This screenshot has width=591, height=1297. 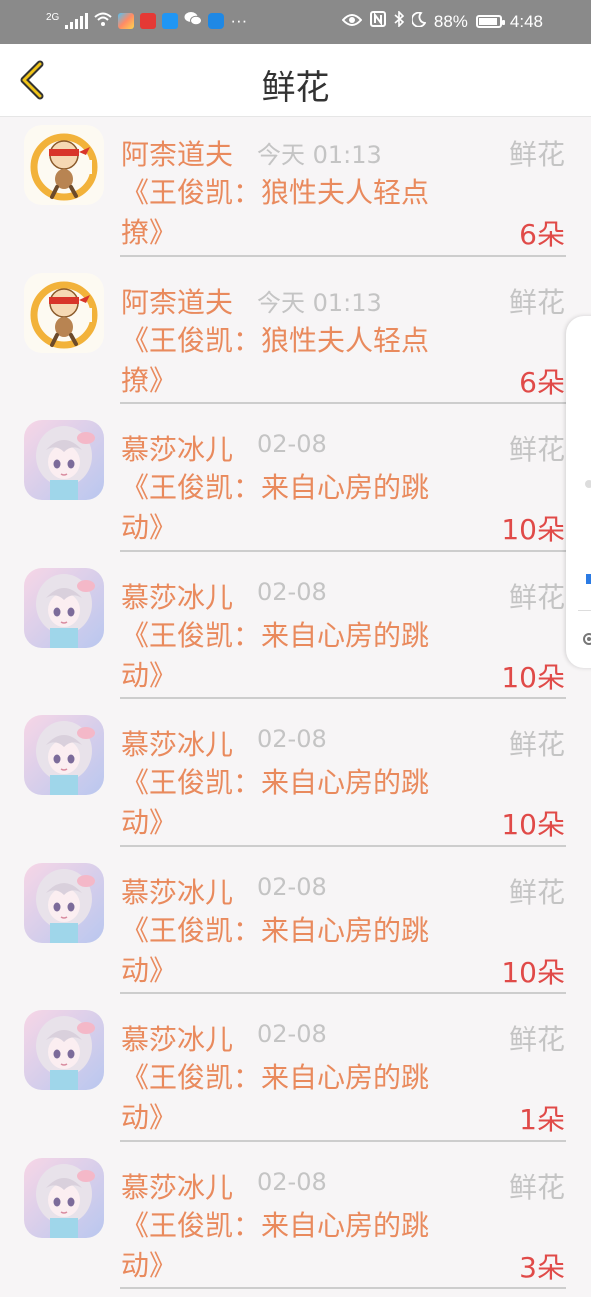 What do you see at coordinates (451, 22) in the screenshot?
I see `battery-percent: 88%` at bounding box center [451, 22].